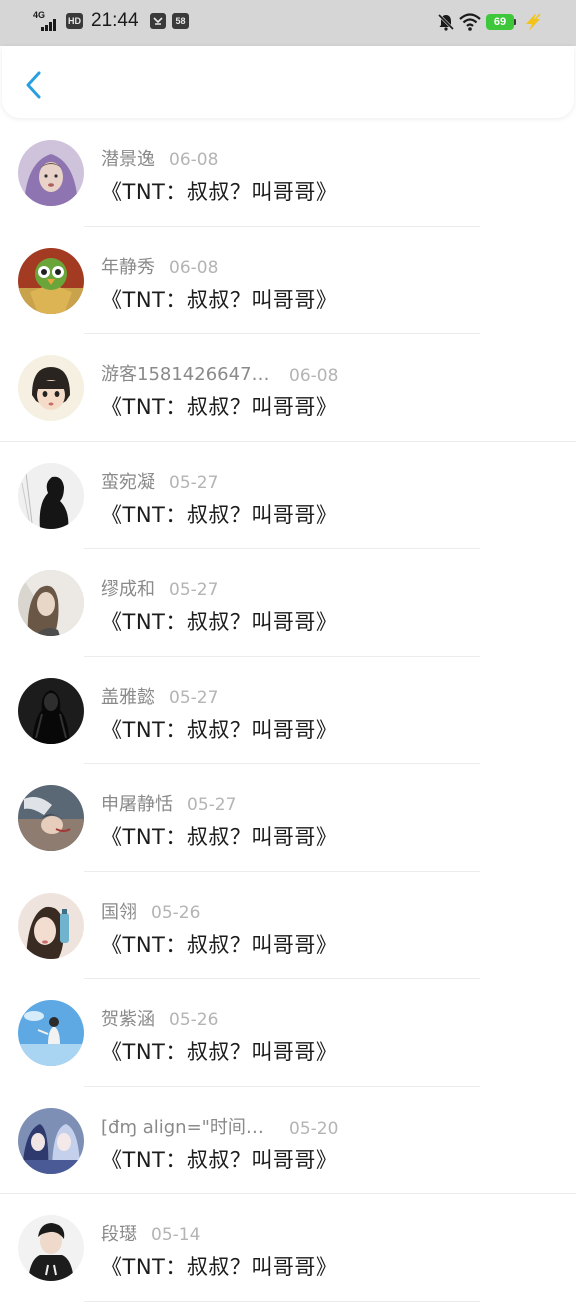 The height and width of the screenshot is (1302, 576). What do you see at coordinates (128, 589) in the screenshot?
I see `sender-name: 缪成和` at bounding box center [128, 589].